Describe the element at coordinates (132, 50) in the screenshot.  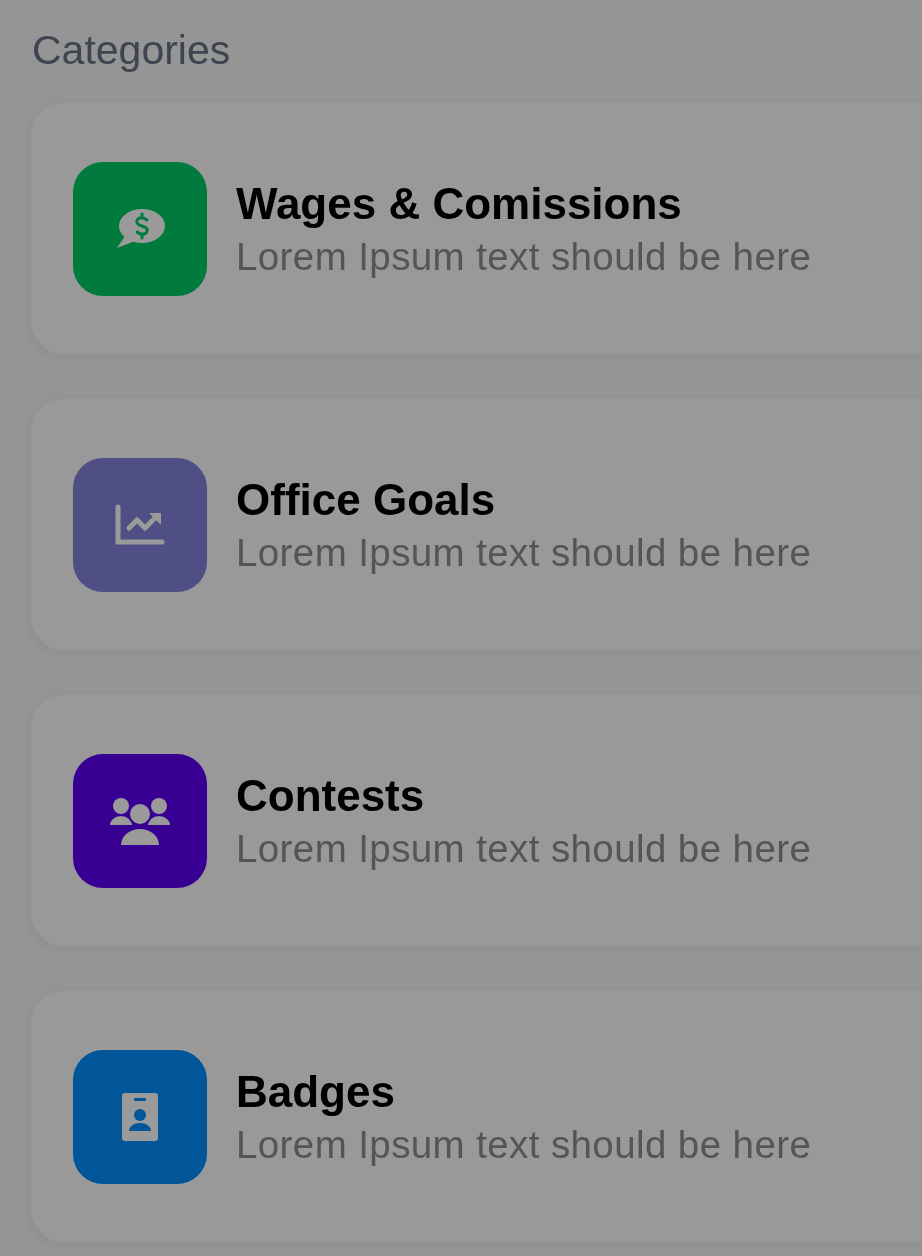
I see `section-title: Categories` at that location.